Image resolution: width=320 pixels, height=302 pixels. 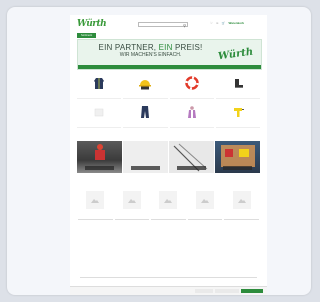 I want to click on banner-headline: EIN PARTNER, EIN PREIS!, so click(x=150, y=47).